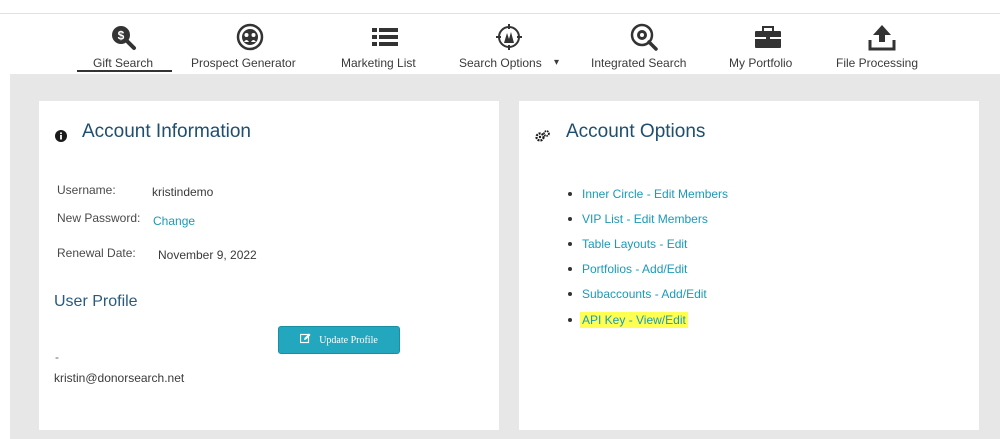 This screenshot has height=439, width=1000. I want to click on nav-label: Integrated Search, so click(639, 63).